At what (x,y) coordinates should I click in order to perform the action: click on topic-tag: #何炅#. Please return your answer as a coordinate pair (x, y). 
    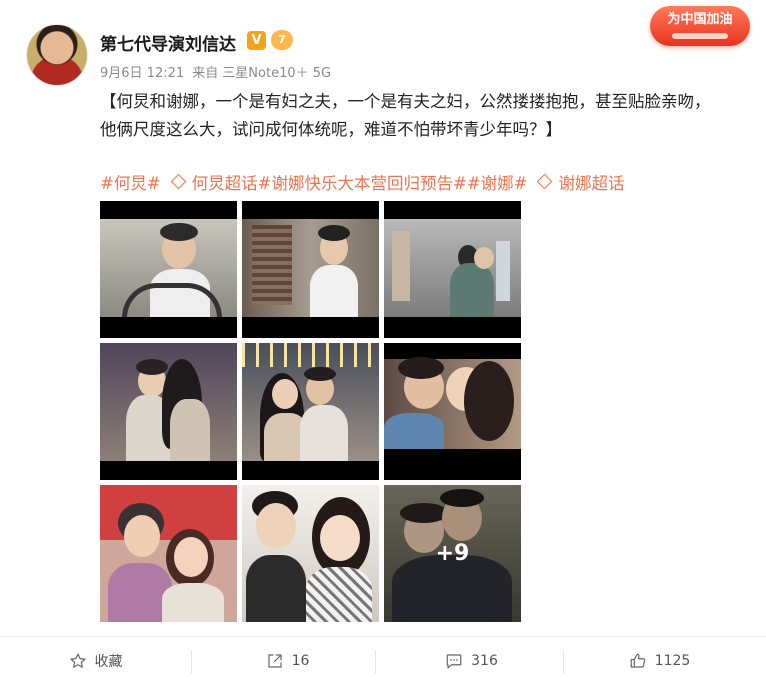
    Looking at the image, I should click on (130, 183).